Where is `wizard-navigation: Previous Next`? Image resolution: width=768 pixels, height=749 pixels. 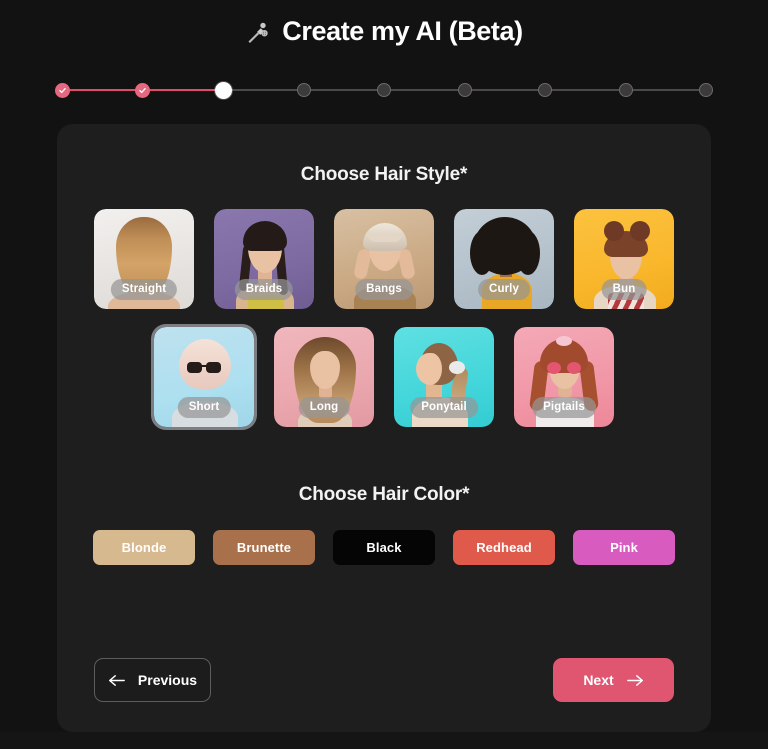
wizard-navigation: Previous Next is located at coordinates (384, 680).